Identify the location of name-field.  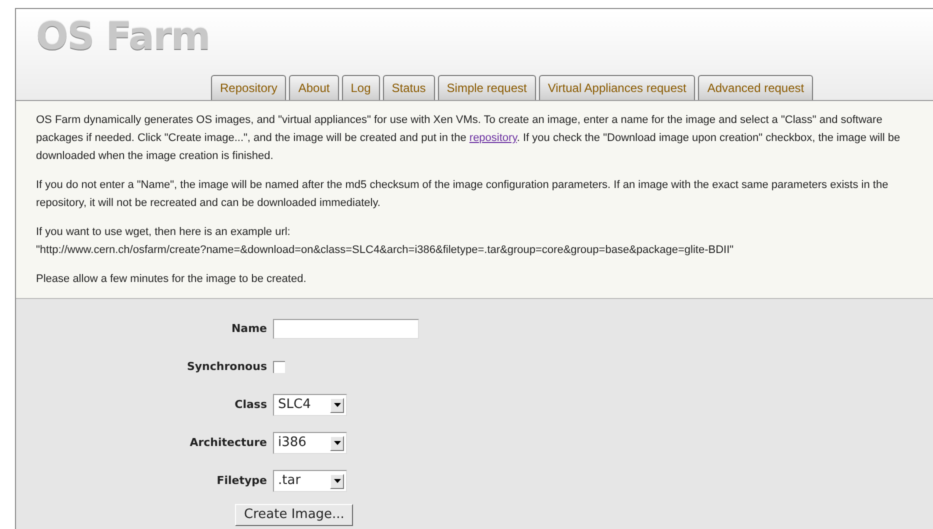
(346, 329).